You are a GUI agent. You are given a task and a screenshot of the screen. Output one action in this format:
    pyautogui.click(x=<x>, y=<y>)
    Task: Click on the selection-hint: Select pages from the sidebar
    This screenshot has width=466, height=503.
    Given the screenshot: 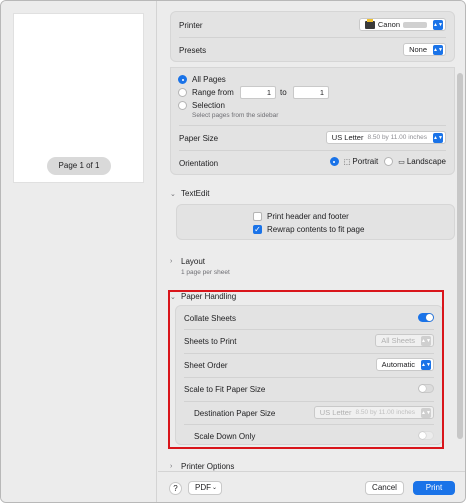 What is the action you would take?
    pyautogui.click(x=235, y=115)
    